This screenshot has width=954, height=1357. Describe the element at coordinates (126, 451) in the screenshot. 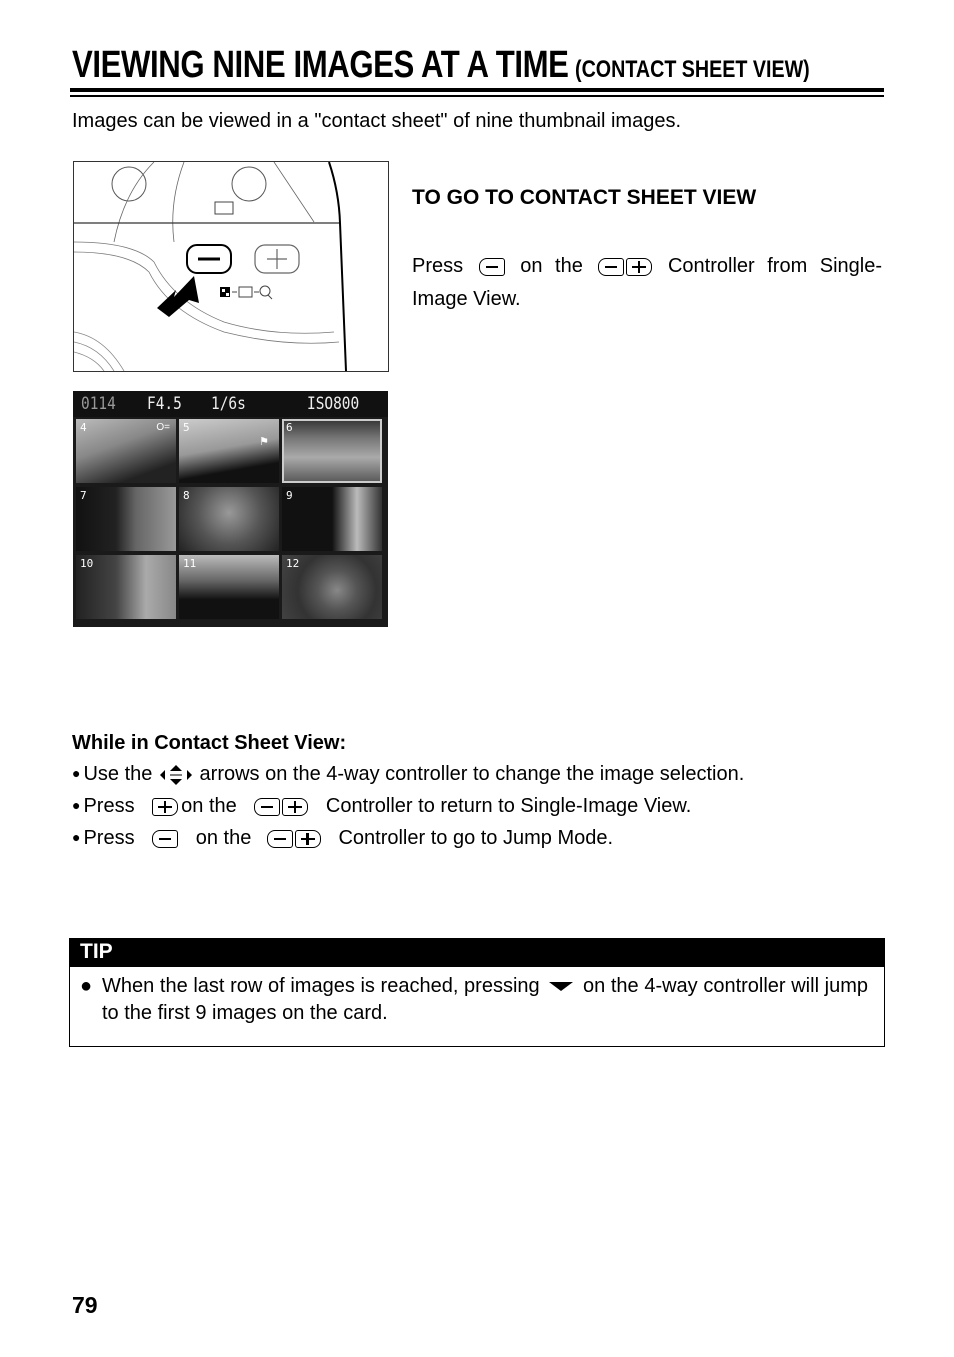

I see `thumbnail: 4 O=` at that location.